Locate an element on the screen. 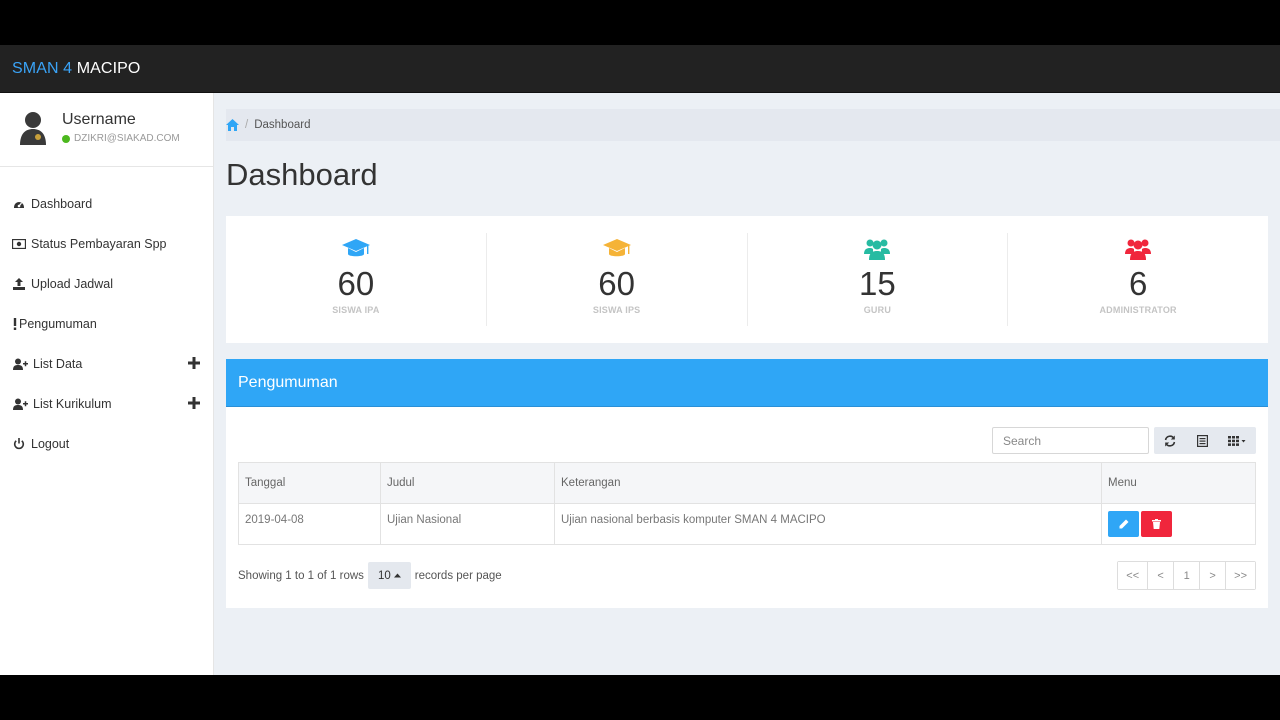 This screenshot has height=720, width=1280. pencil-icon is located at coordinates (1123, 524).